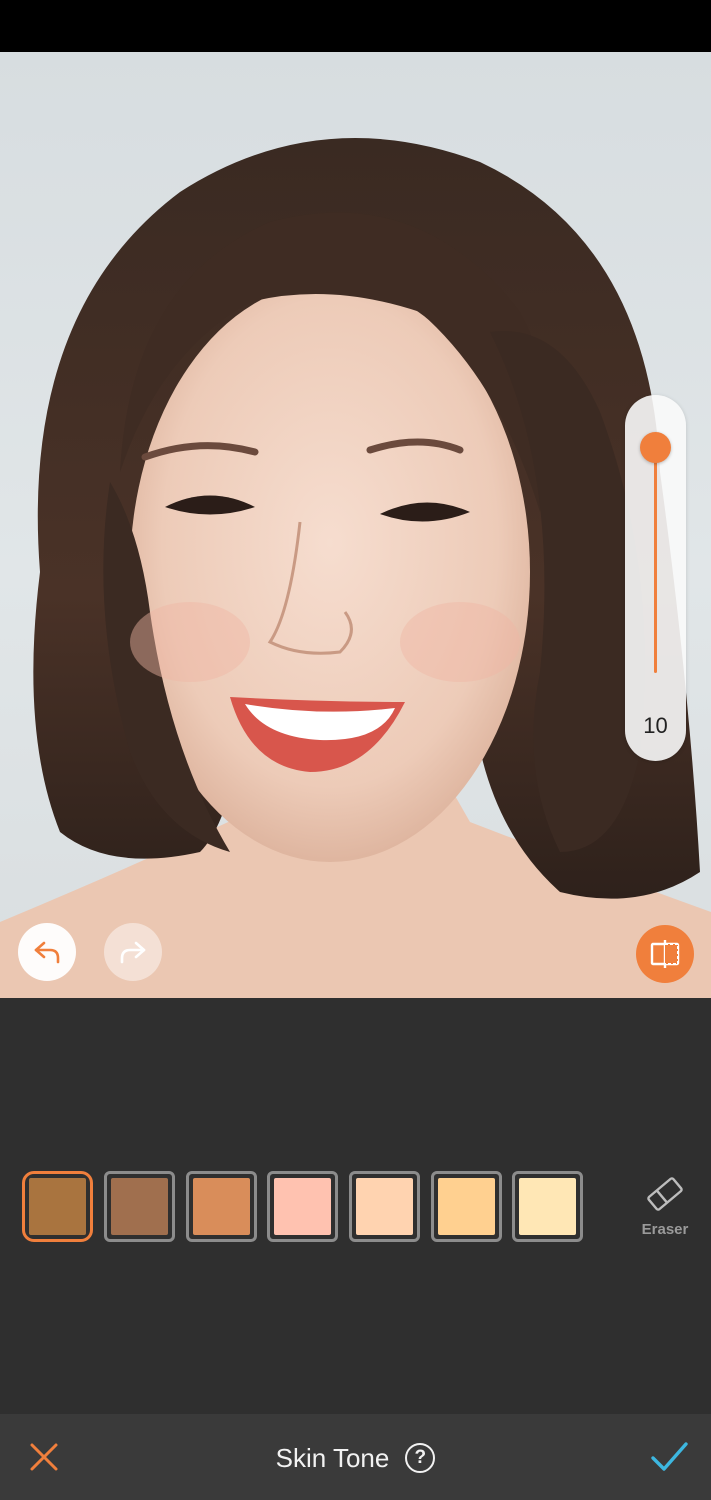 The image size is (711, 1500). I want to click on compare-icon, so click(665, 954).